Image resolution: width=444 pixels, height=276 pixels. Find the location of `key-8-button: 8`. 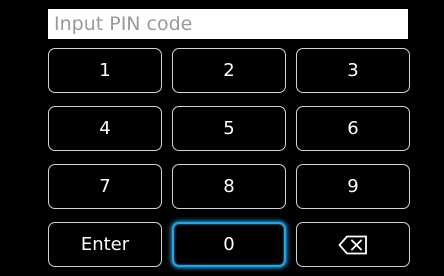

key-8-button: 8 is located at coordinates (229, 186).